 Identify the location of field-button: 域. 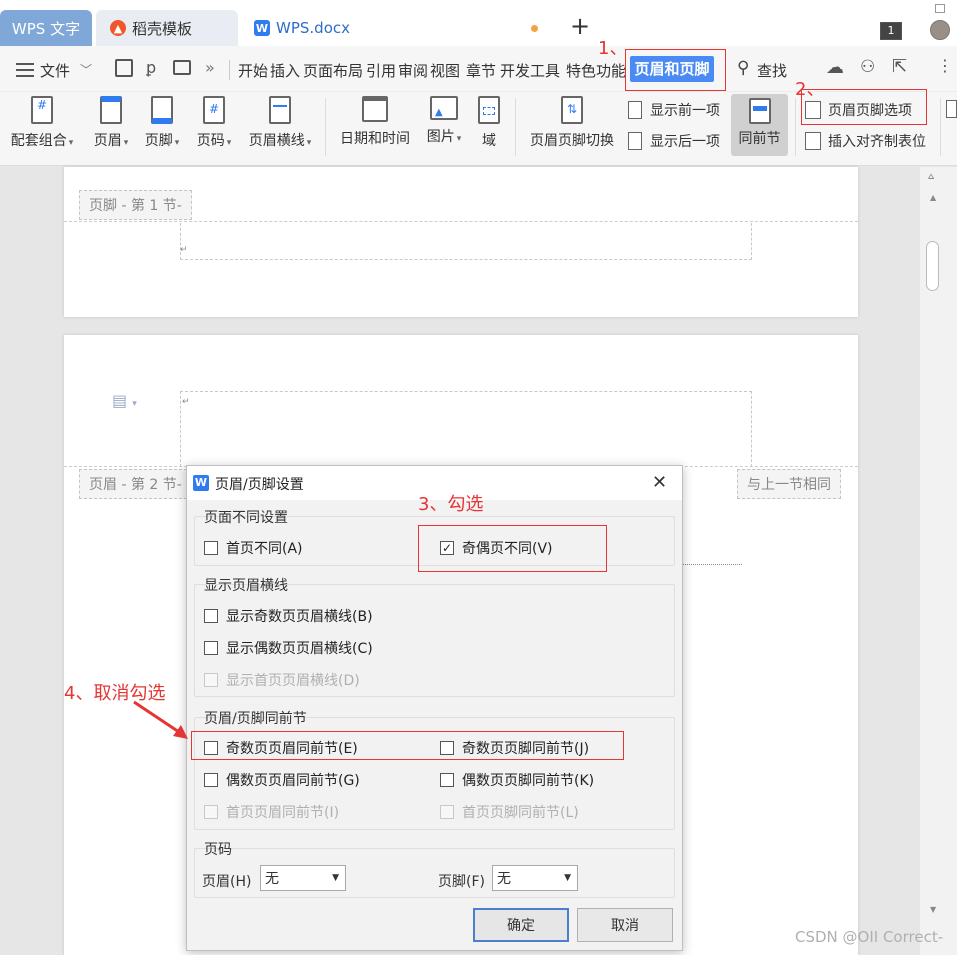
(489, 123).